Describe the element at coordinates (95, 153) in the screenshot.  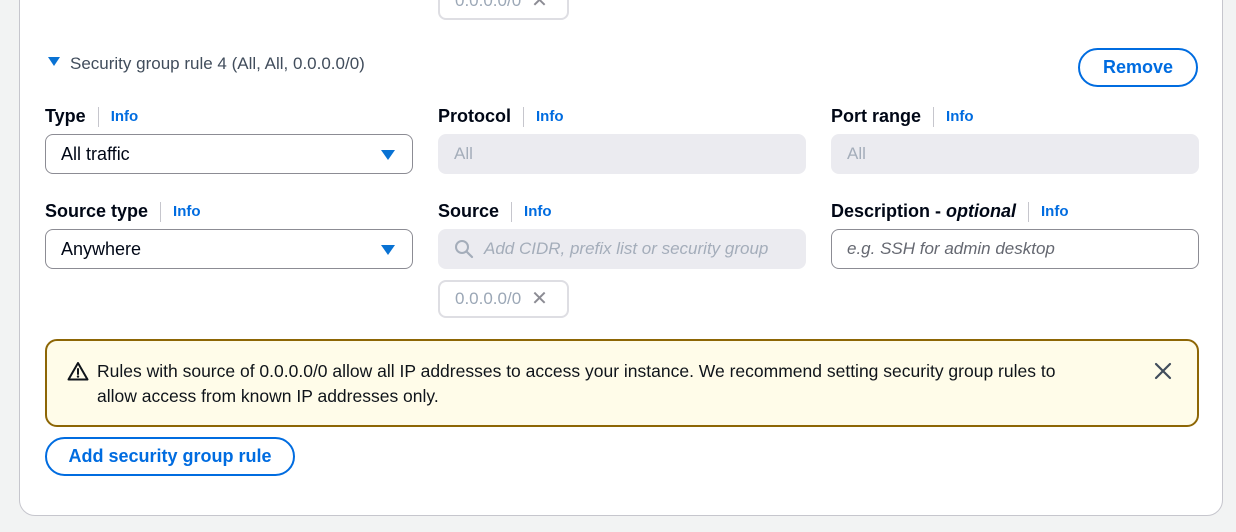
I see `type-select-value: All traffic` at that location.